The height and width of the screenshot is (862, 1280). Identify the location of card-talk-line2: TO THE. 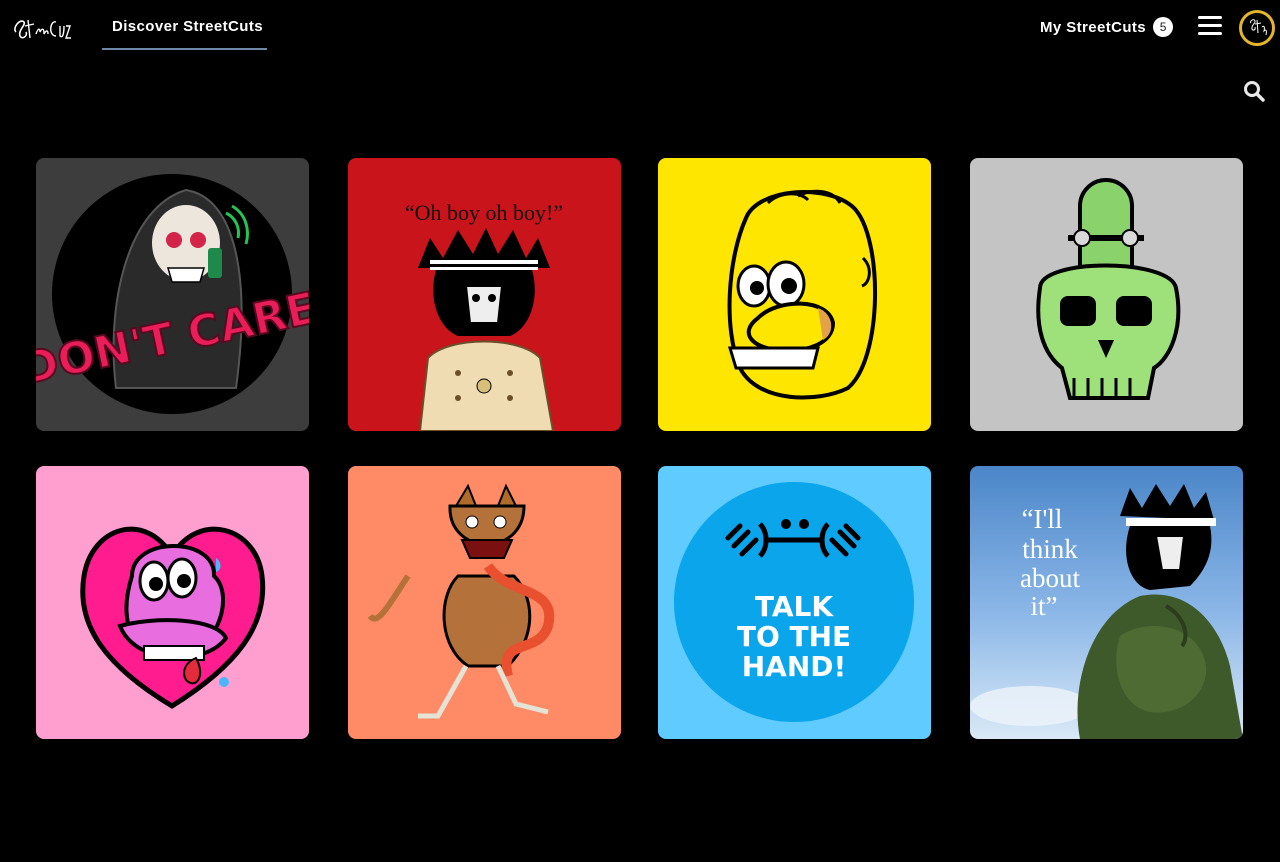
(794, 636).